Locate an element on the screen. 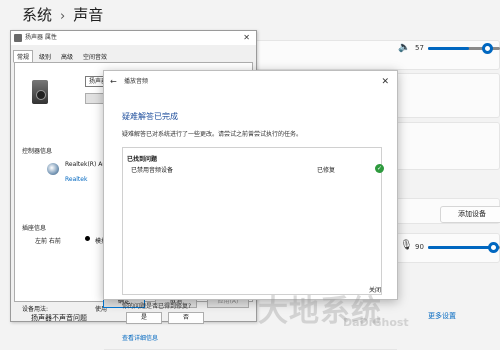 Image resolution: width=500 pixels, height=350 pixels. input-volume-fill is located at coordinates (460, 247).